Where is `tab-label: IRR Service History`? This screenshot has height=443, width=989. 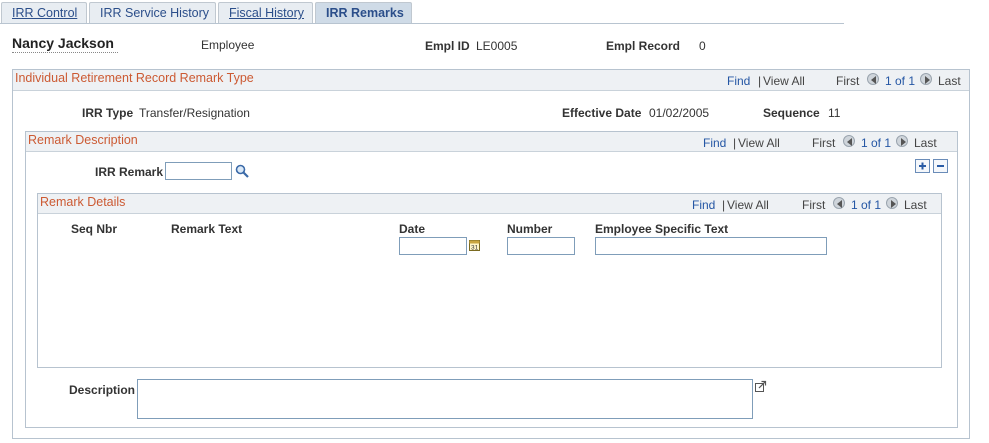
tab-label: IRR Service History is located at coordinates (155, 13).